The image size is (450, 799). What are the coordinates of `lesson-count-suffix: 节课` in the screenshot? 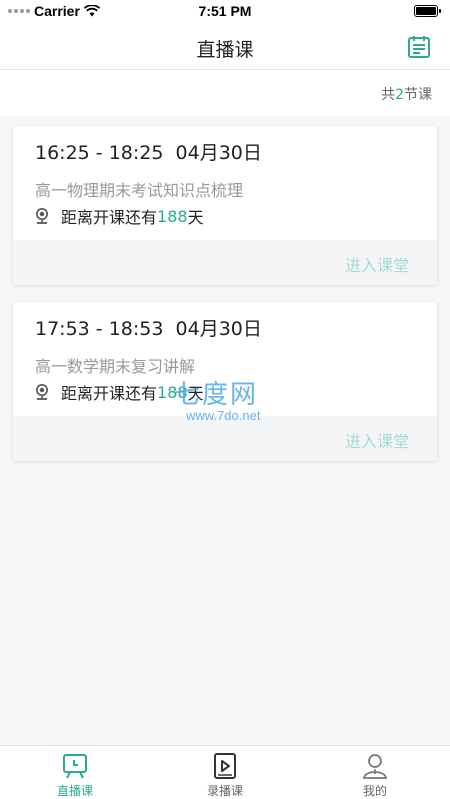 It's located at (418, 95).